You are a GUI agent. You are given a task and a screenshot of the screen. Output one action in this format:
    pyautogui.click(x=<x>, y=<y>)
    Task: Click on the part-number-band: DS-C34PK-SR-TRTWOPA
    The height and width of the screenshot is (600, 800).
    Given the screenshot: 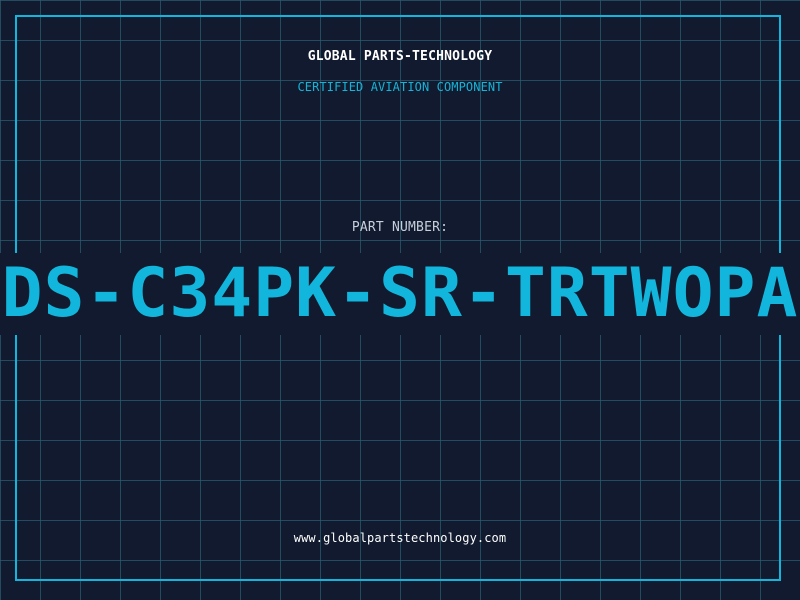 What is the action you would take?
    pyautogui.click(x=400, y=294)
    